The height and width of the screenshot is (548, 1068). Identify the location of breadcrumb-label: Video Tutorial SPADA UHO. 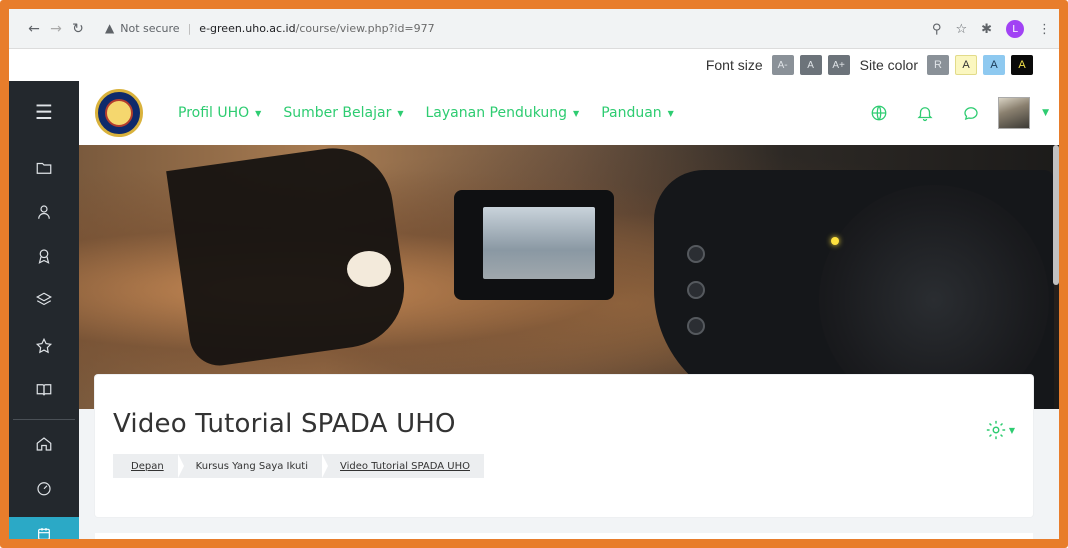
(405, 466).